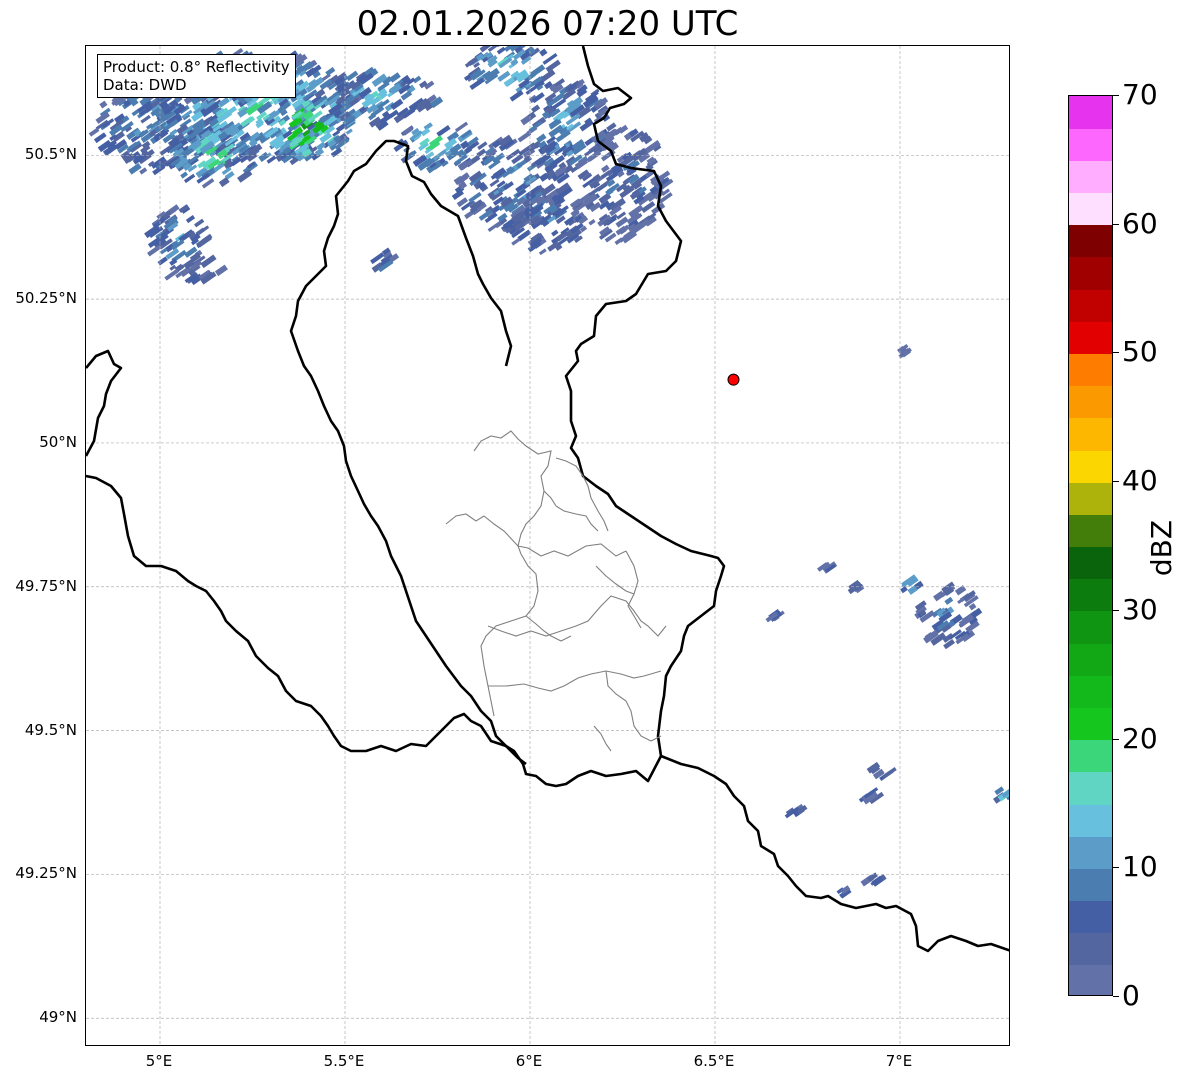 The image size is (1202, 1081). What do you see at coordinates (46, 873) in the screenshot?
I see `latitude-tick-label: 49.25°N` at bounding box center [46, 873].